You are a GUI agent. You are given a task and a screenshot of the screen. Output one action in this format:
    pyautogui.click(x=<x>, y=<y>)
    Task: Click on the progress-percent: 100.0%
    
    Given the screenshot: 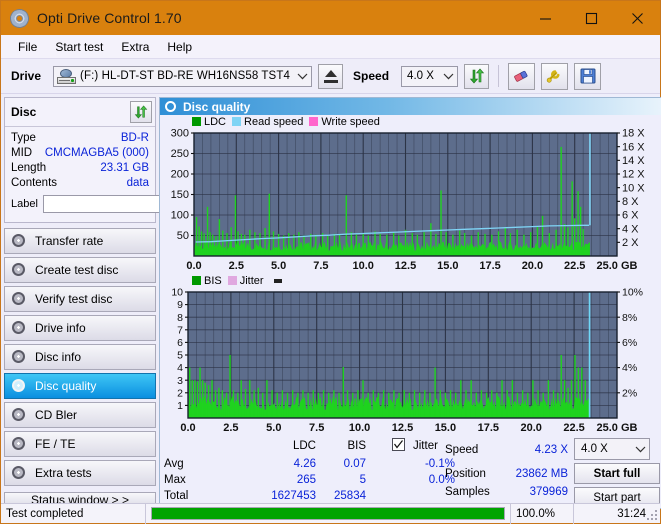 What is the action you would take?
    pyautogui.click(x=542, y=513)
    